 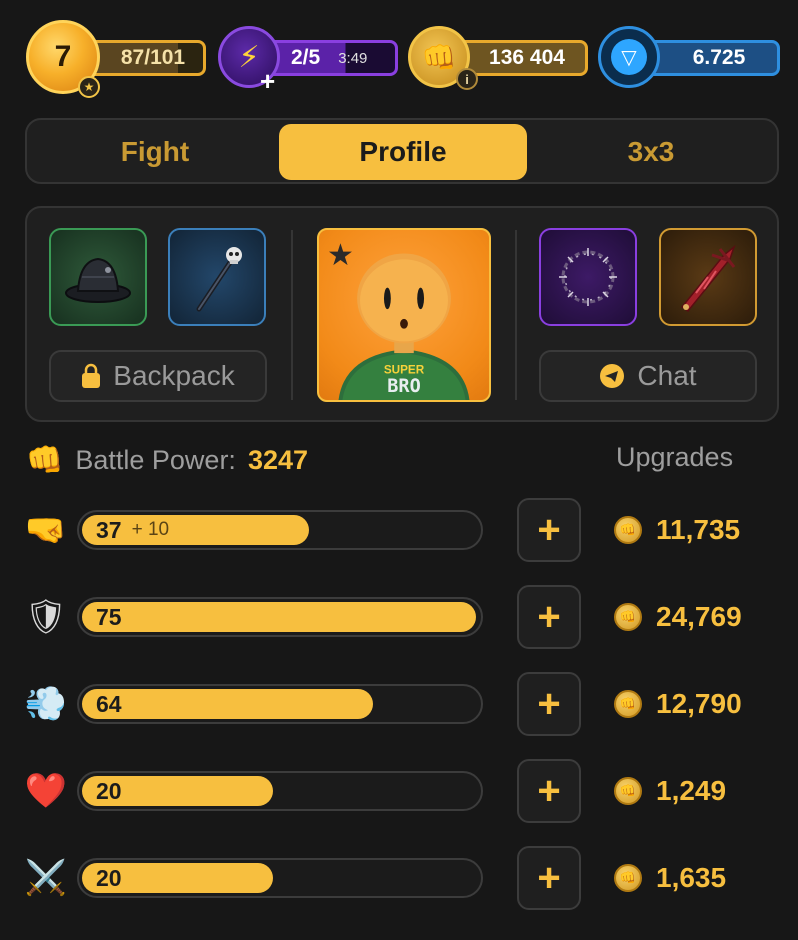 I want to click on dash-icon: 💨, so click(x=46, y=704).